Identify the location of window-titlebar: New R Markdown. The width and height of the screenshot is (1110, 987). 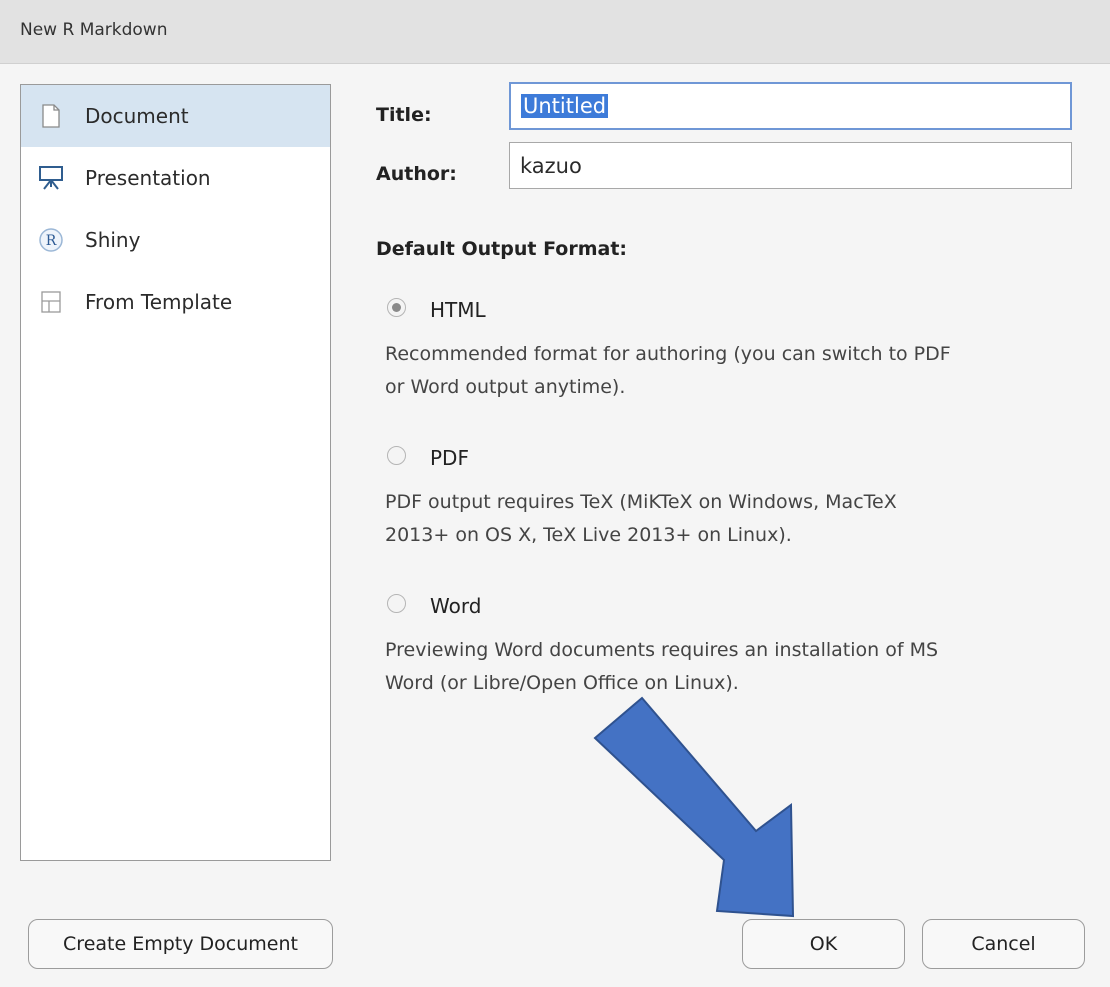
(555, 32).